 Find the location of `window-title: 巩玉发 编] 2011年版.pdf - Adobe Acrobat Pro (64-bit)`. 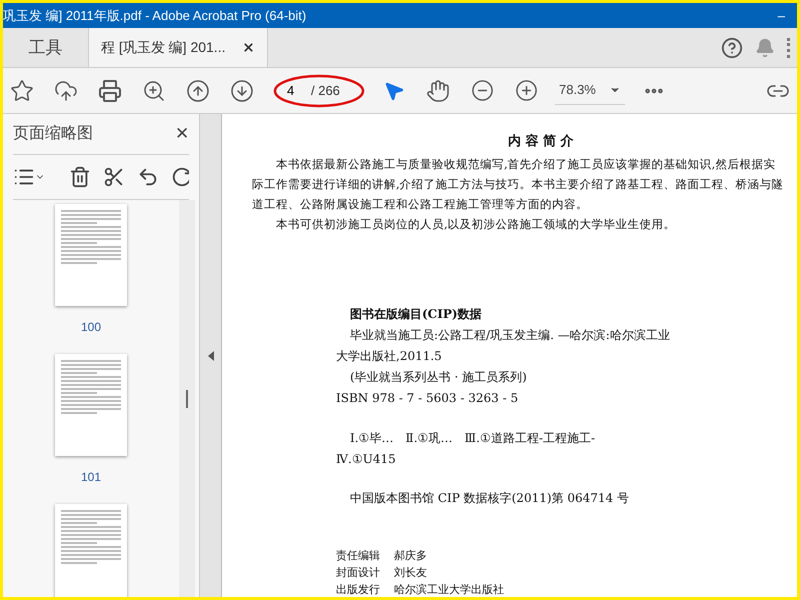

window-title: 巩玉发 编] 2011年版.pdf - Adobe Acrobat Pro (64-bit) is located at coordinates (154, 15).